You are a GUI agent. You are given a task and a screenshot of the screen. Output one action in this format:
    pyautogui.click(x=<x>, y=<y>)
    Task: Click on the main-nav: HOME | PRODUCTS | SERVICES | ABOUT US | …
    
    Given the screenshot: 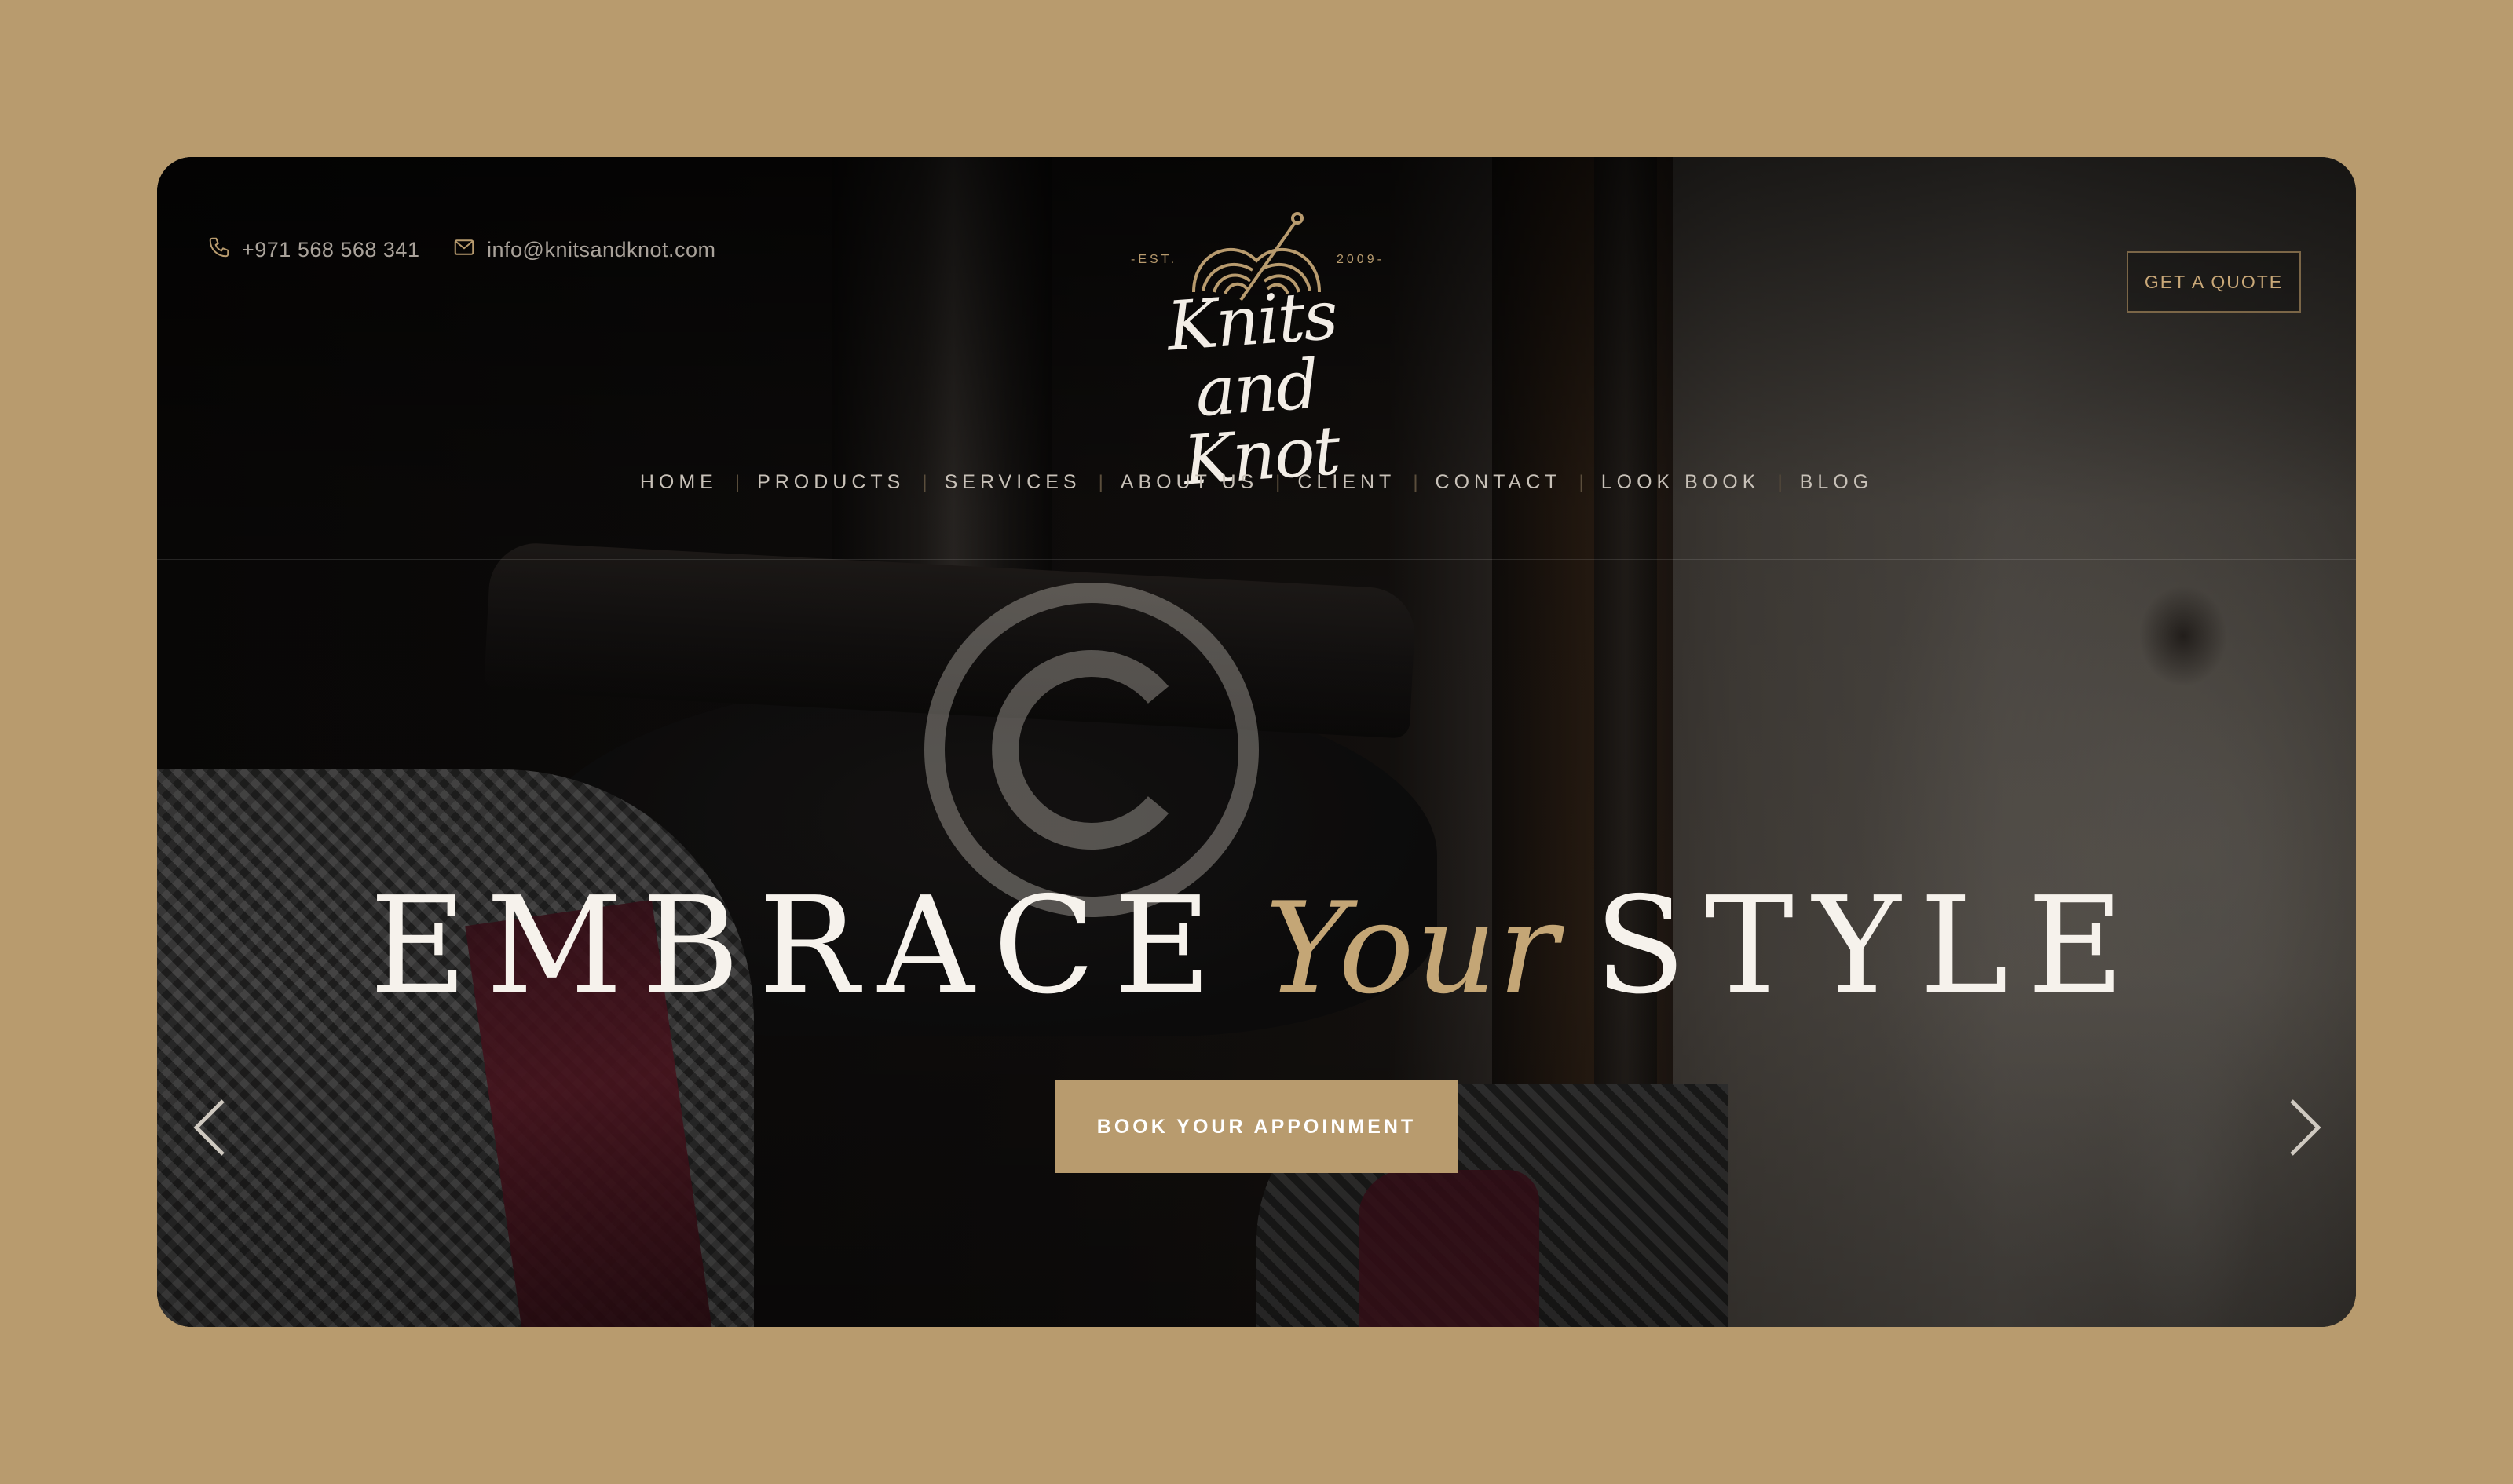 What is the action you would take?
    pyautogui.click(x=1256, y=483)
    